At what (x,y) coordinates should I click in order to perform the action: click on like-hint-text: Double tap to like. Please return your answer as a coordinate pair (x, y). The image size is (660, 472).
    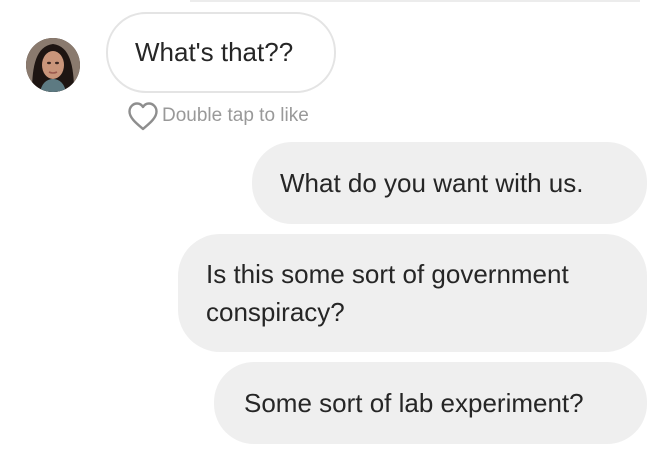
    Looking at the image, I should click on (235, 115).